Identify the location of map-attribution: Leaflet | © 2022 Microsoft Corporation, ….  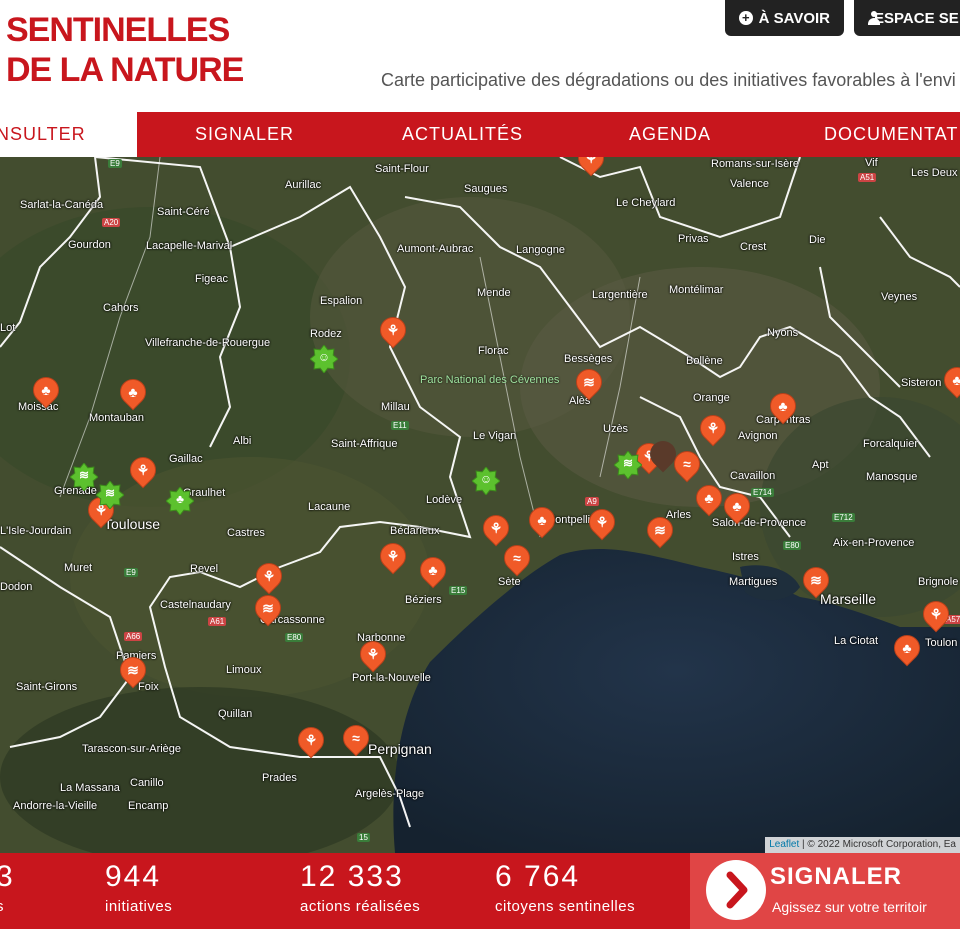
(862, 845).